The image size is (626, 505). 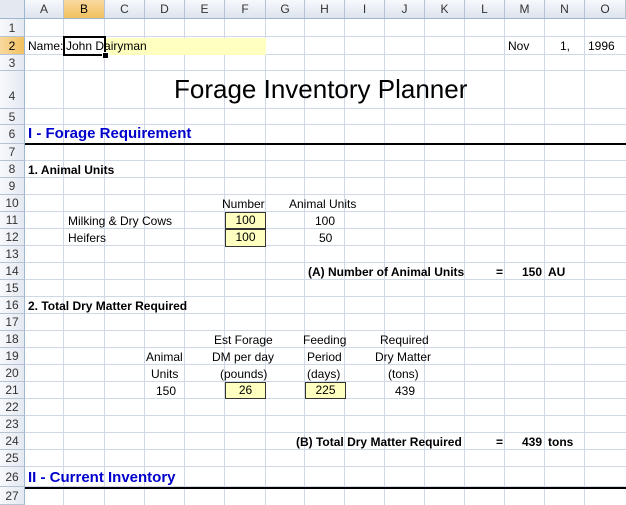 What do you see at coordinates (243, 204) in the screenshot?
I see `number-col-header: Number` at bounding box center [243, 204].